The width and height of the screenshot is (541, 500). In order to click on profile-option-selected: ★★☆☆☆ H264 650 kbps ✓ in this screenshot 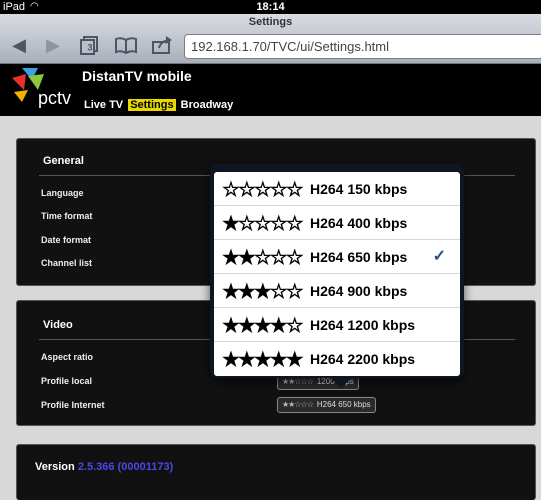, I will do `click(337, 257)`.